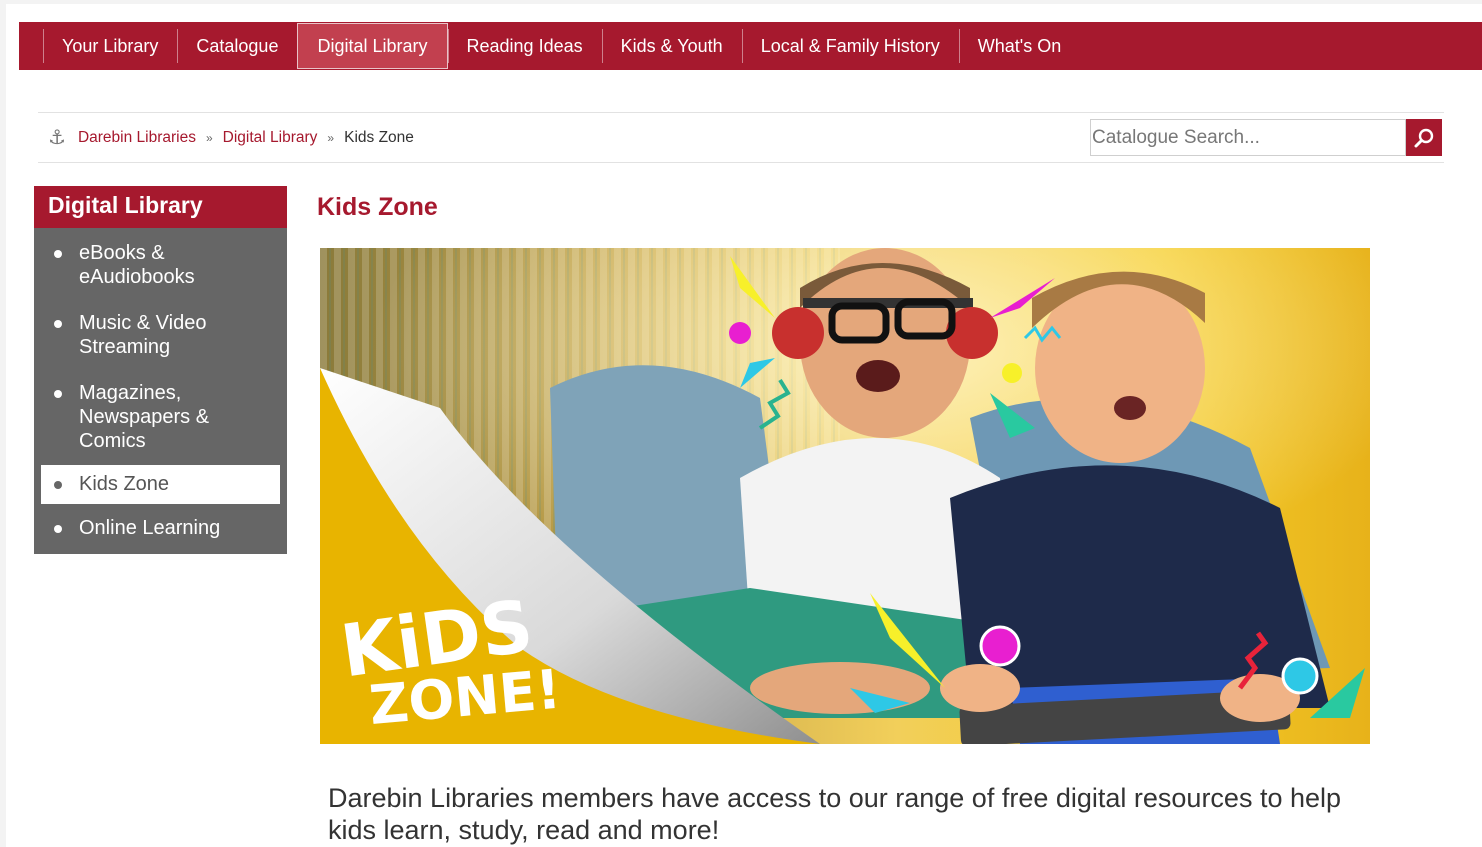 Image resolution: width=1482 pixels, height=847 pixels. What do you see at coordinates (377, 207) in the screenshot?
I see `page-title: Kids Zone` at bounding box center [377, 207].